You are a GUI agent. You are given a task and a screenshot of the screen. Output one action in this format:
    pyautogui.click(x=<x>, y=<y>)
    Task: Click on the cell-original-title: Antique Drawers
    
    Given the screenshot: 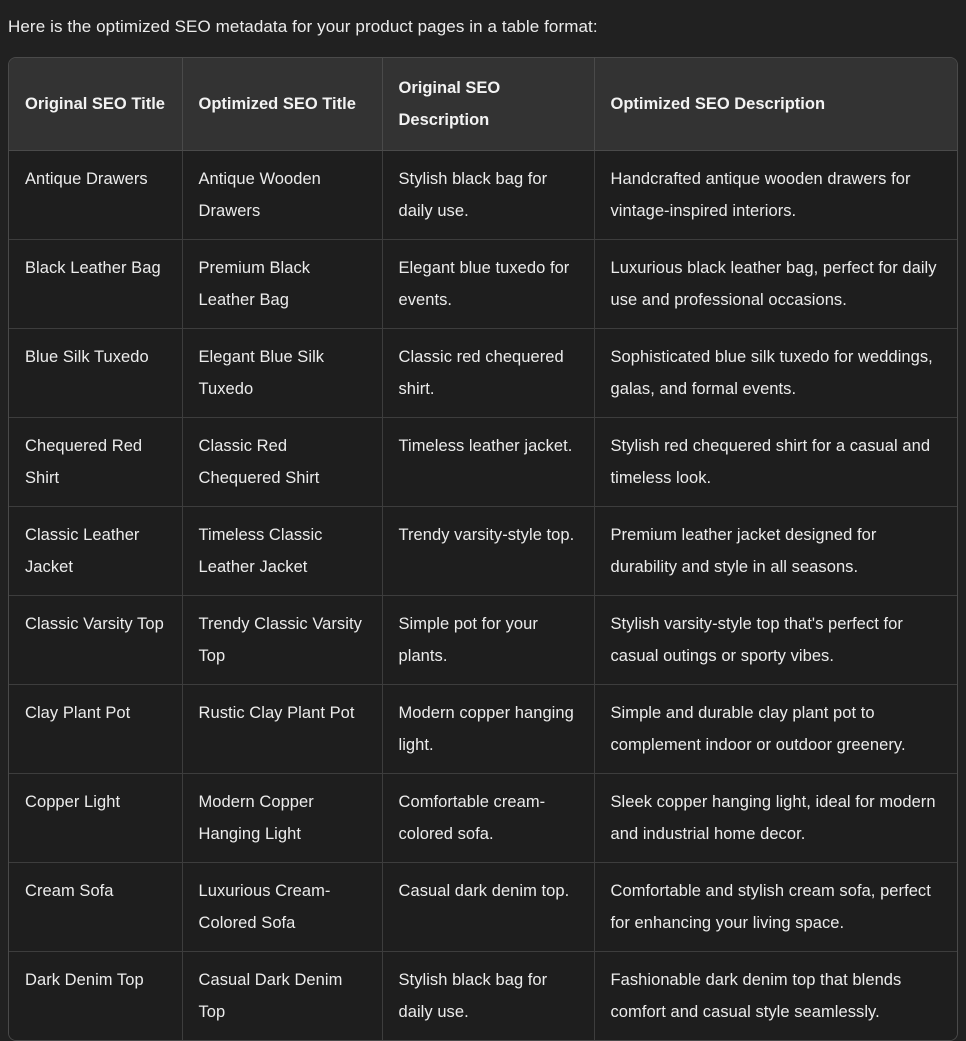 What is the action you would take?
    pyautogui.click(x=96, y=195)
    